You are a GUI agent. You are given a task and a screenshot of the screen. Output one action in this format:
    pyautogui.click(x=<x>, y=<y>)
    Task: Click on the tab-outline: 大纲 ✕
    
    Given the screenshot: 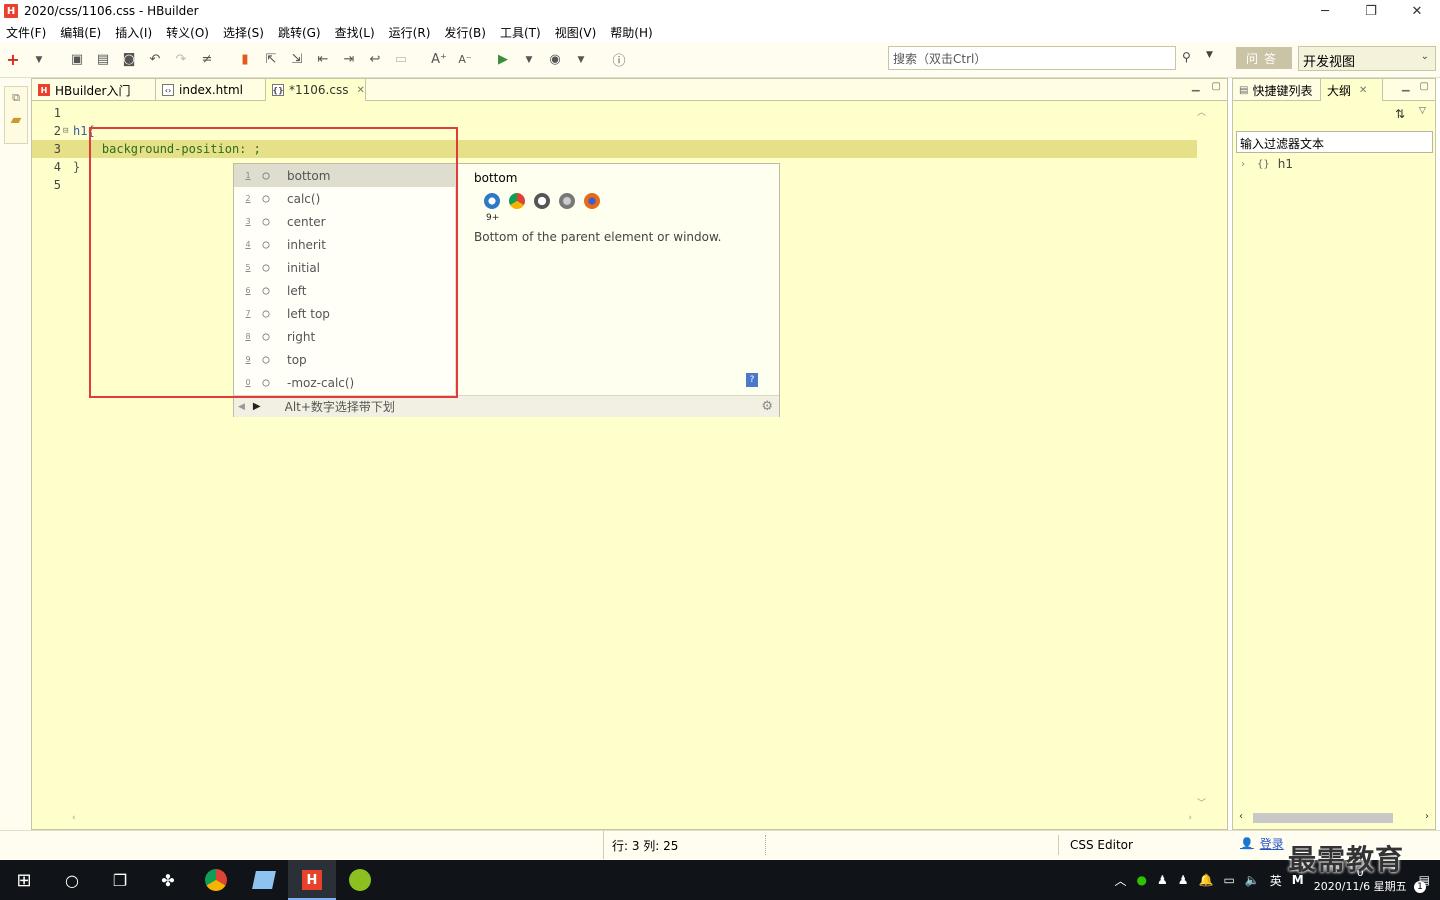 What is the action you would take?
    pyautogui.click(x=1352, y=90)
    